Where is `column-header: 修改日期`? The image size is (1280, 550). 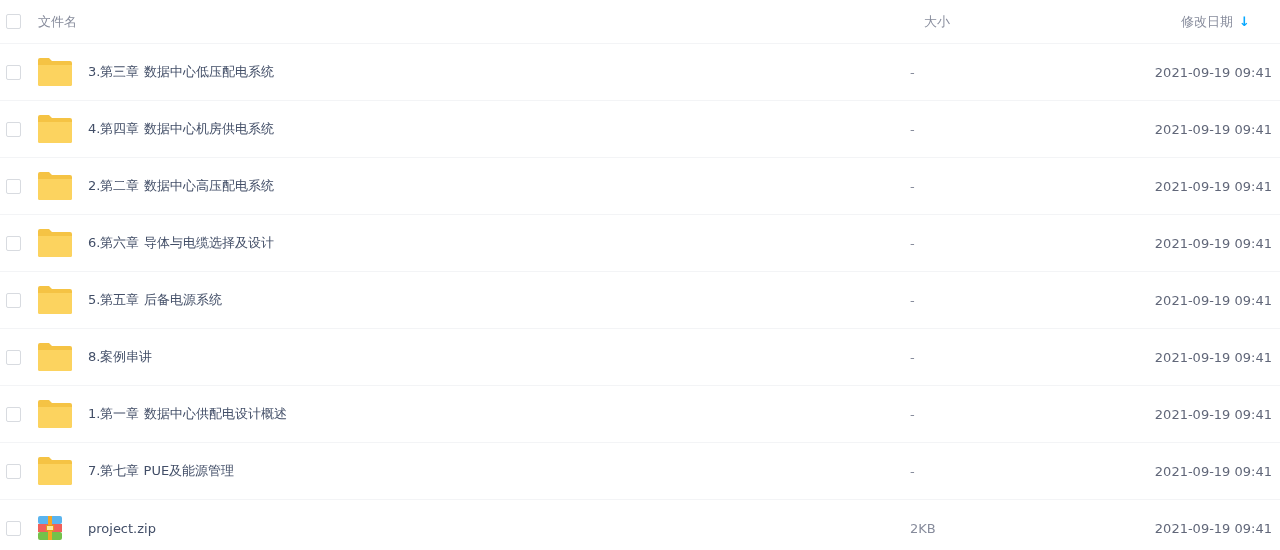 column-header: 修改日期 is located at coordinates (1207, 21).